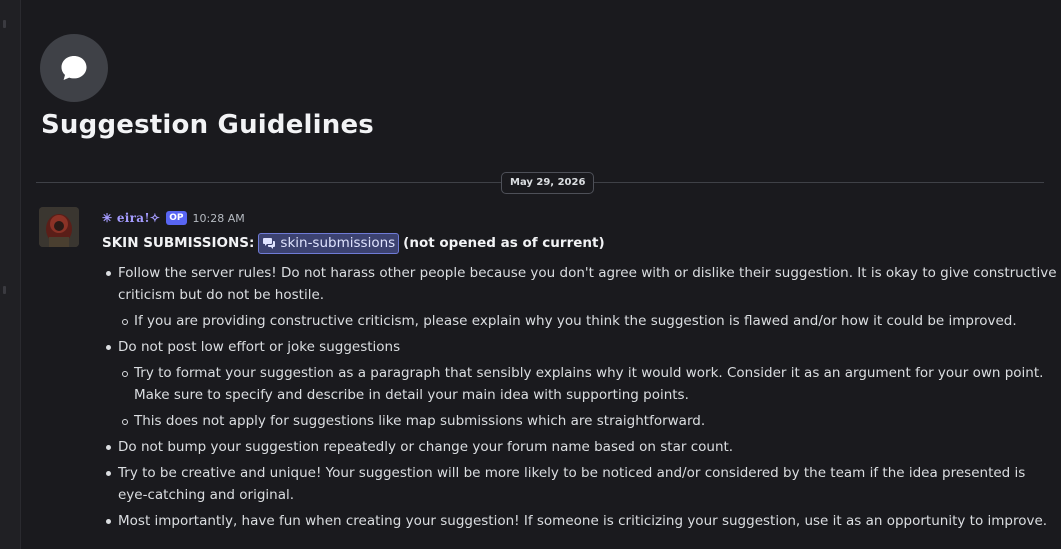 The width and height of the screenshot is (1061, 549). Describe the element at coordinates (74, 68) in the screenshot. I see `chat-bubble-icon` at that location.